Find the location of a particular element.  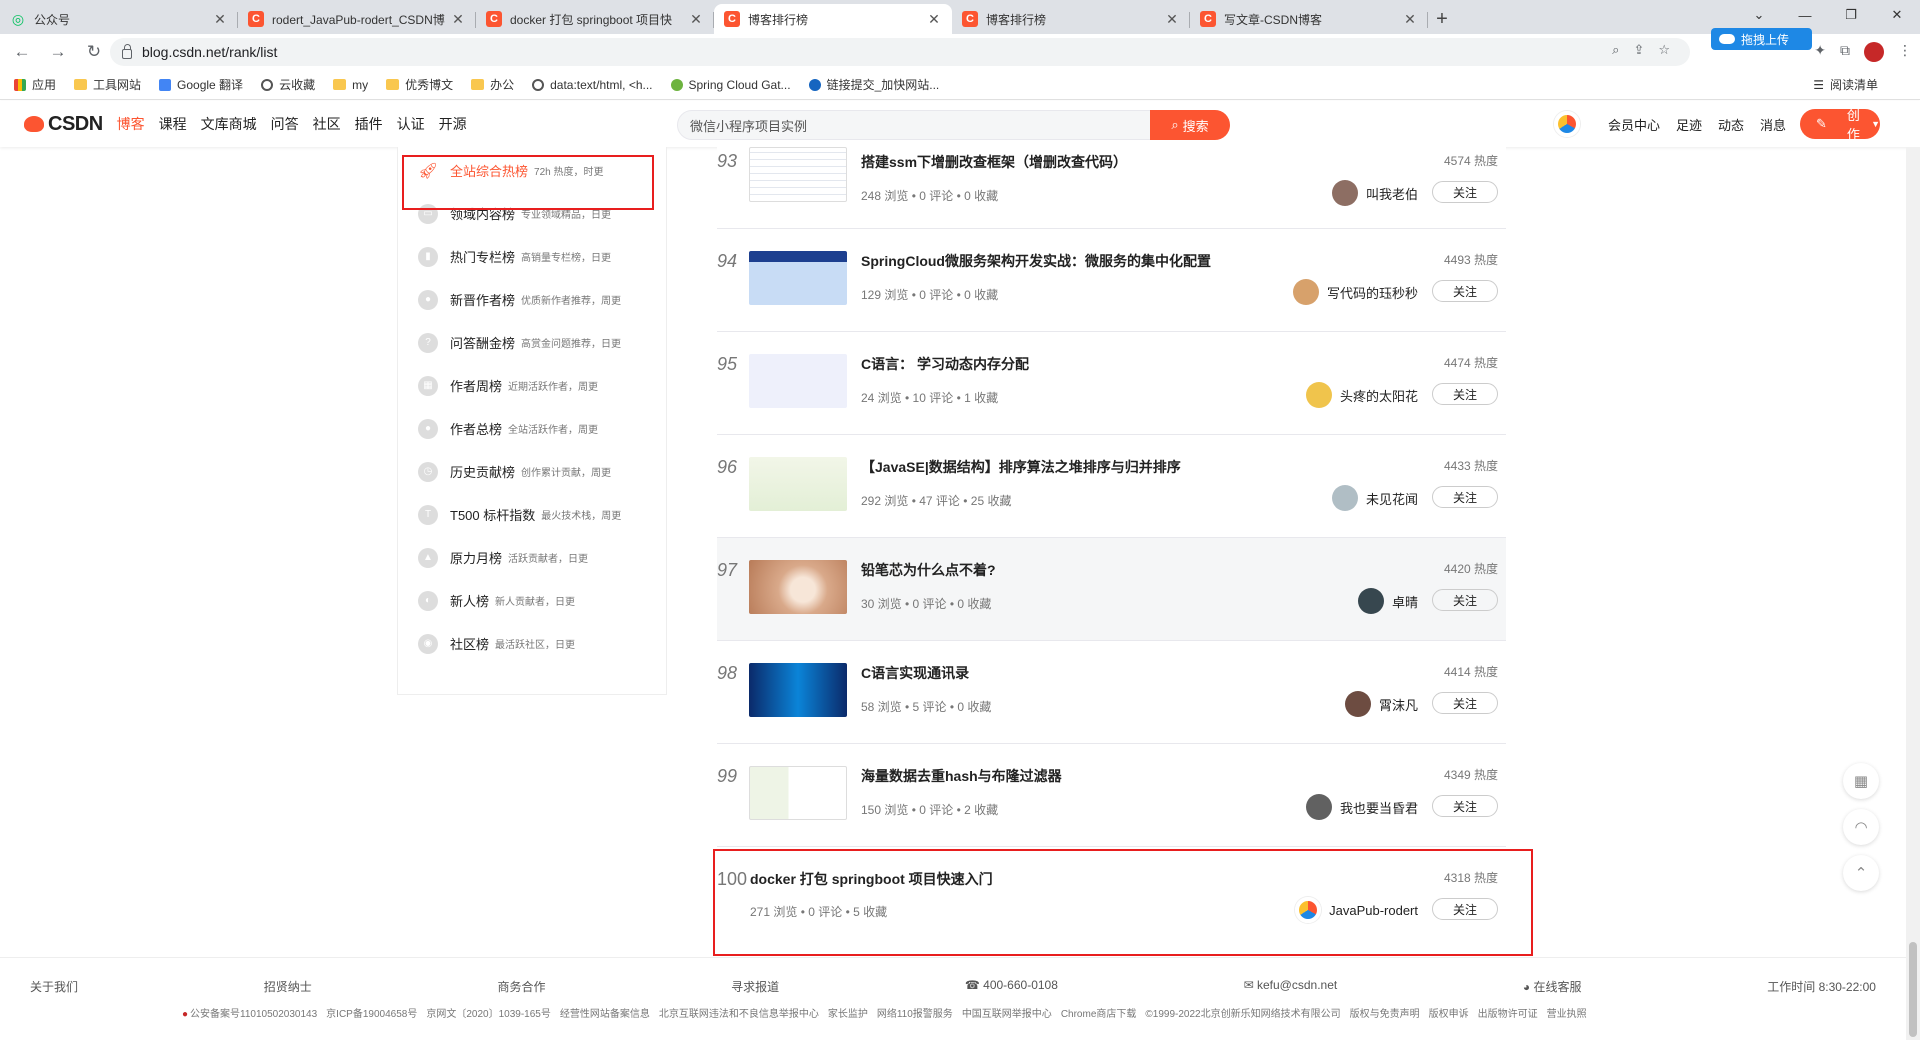

nav-certification: 认证 is located at coordinates (411, 124).